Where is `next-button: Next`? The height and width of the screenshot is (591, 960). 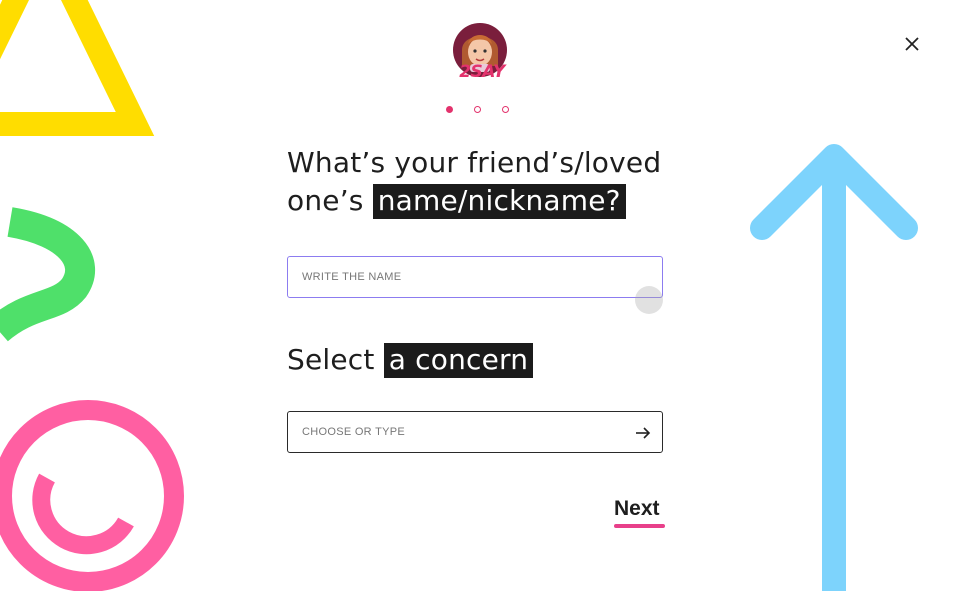
next-button: Next is located at coordinates (637, 509).